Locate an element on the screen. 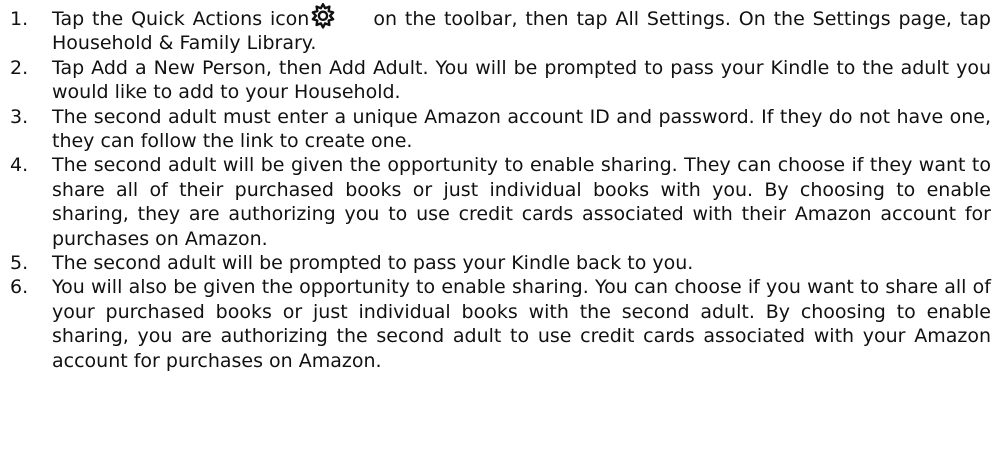  gear-icon is located at coordinates (341, 17).